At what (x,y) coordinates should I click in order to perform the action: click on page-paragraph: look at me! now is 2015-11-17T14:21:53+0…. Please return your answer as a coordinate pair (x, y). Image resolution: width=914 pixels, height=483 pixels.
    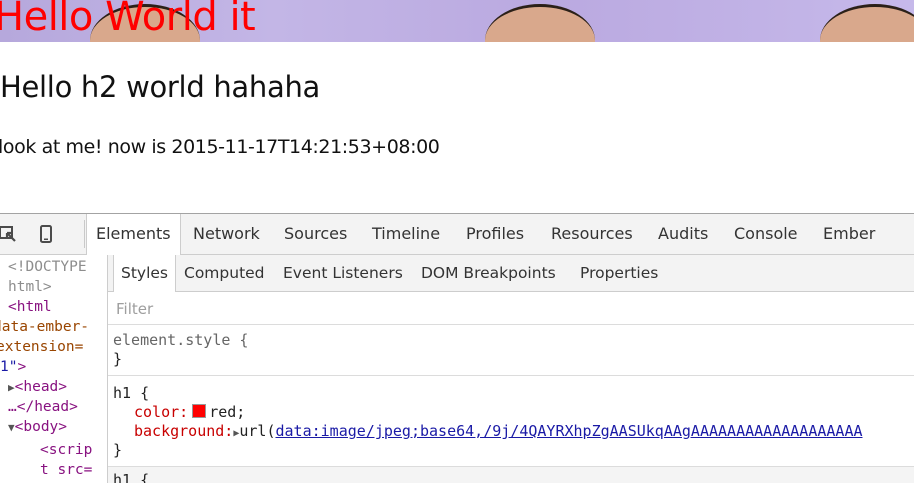
    Looking at the image, I should click on (220, 147).